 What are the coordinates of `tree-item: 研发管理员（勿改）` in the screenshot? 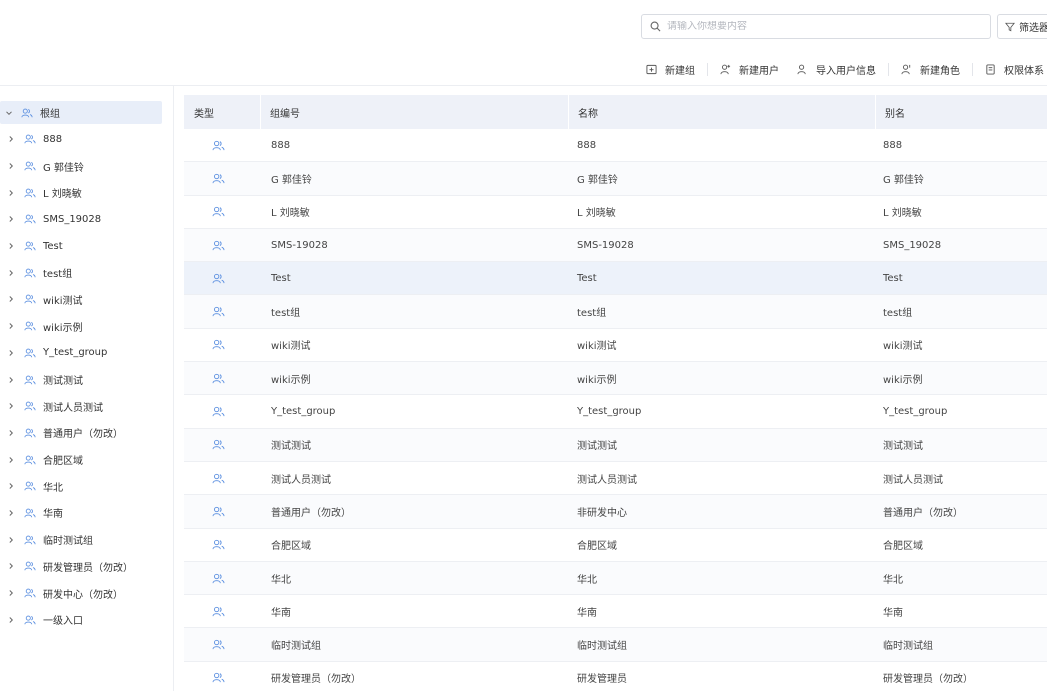 It's located at (86, 566).